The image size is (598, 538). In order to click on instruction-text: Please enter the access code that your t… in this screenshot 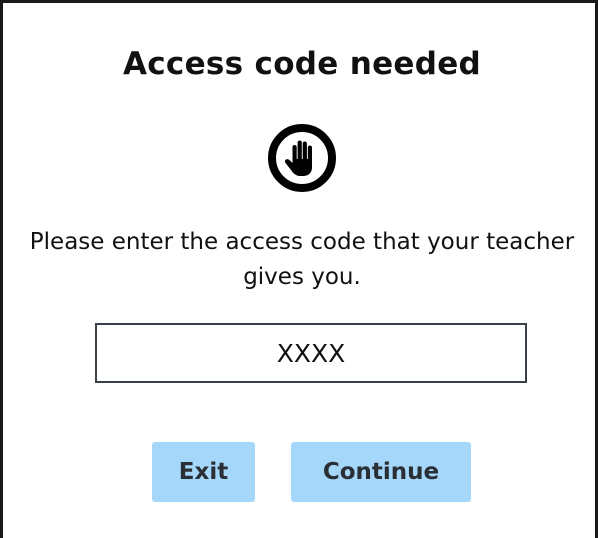, I will do `click(302, 259)`.